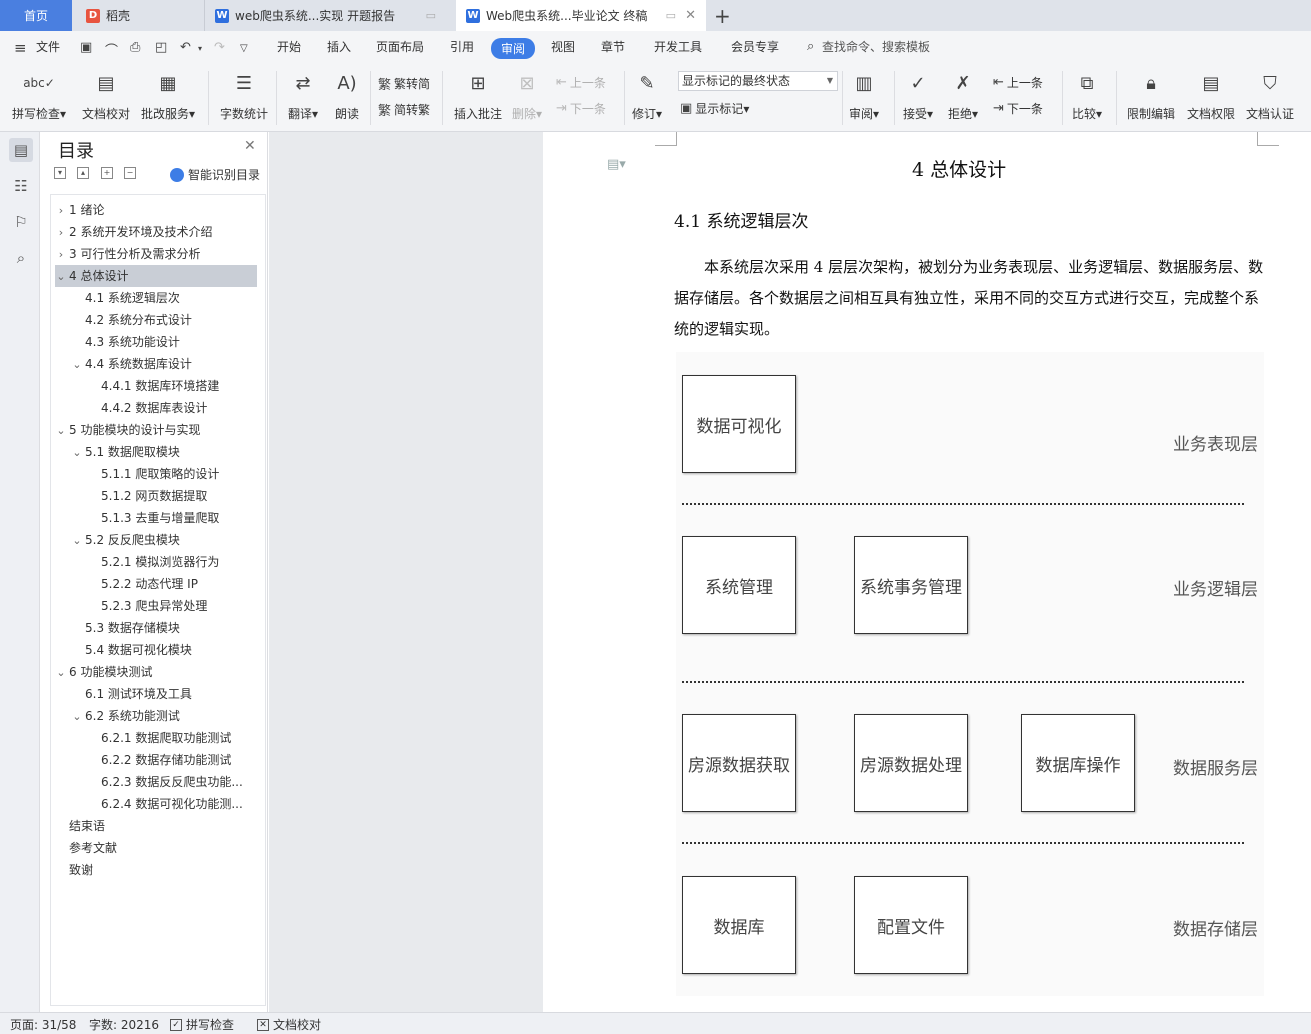 The image size is (1311, 1034). I want to click on chapter-nav-icon: ☷, so click(21, 186).